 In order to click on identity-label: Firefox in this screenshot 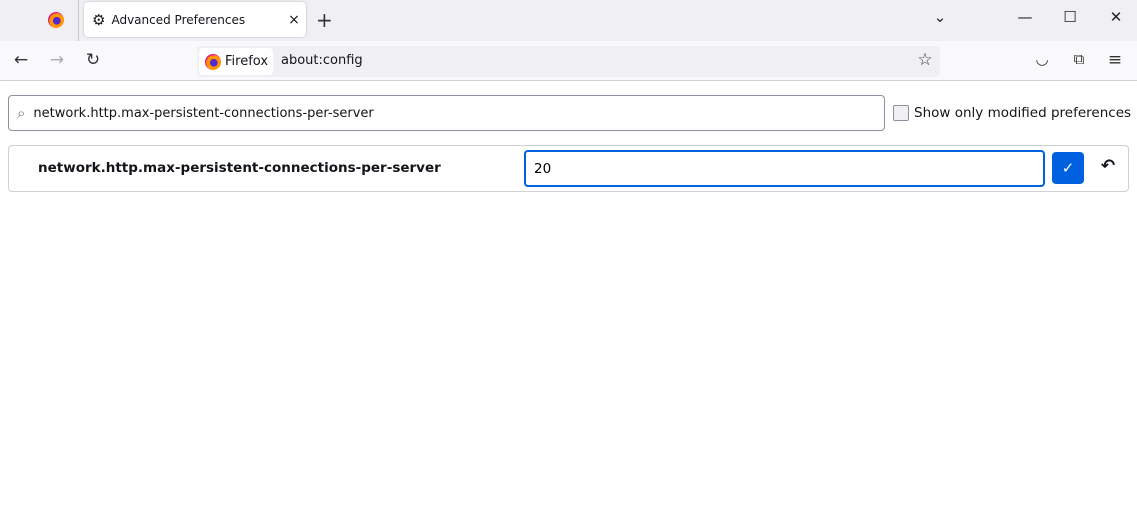, I will do `click(247, 61)`.